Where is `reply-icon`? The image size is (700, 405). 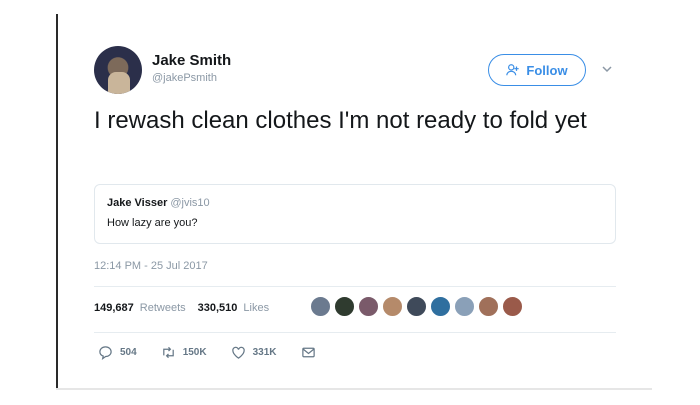 reply-icon is located at coordinates (105, 353).